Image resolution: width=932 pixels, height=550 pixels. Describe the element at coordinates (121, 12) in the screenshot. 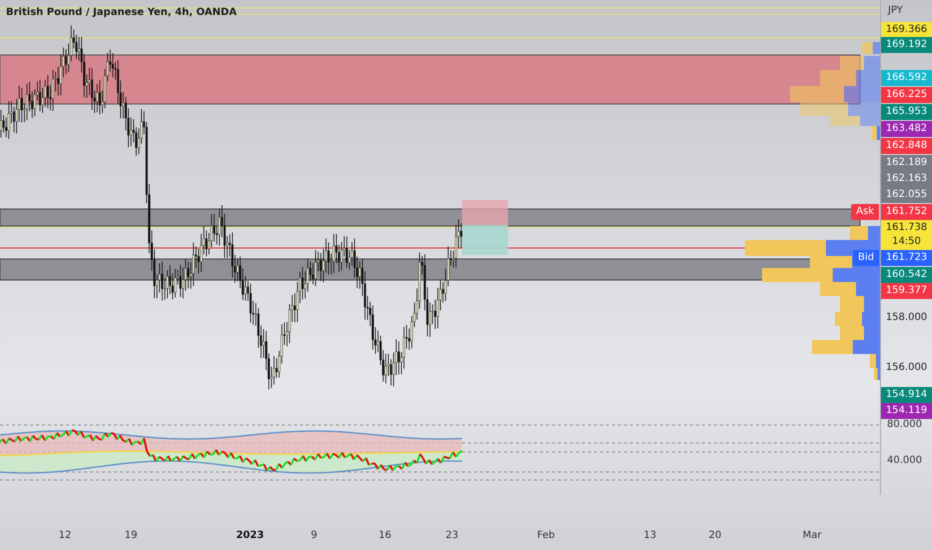

I see `chart-title: British Pound / Japanese Yen, 4h, OANDA` at that location.